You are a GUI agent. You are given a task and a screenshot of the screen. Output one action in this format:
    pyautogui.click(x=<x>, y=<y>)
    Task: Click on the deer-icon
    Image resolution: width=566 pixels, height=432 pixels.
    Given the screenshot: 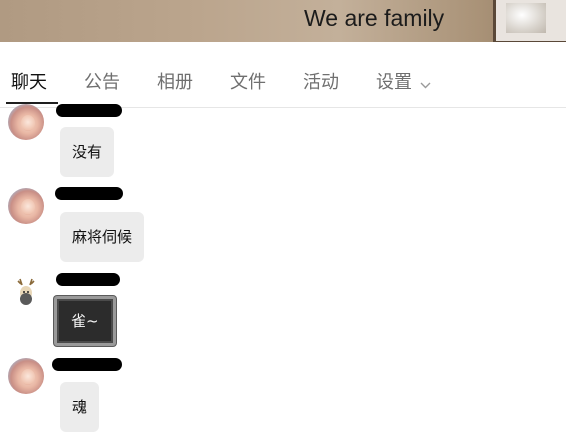 What is the action you would take?
    pyautogui.click(x=26, y=291)
    